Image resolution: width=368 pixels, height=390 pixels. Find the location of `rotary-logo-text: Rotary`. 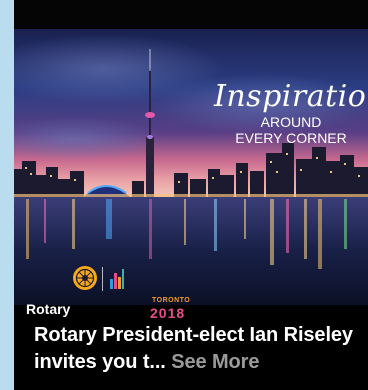

rotary-logo-text: Rotary is located at coordinates (48, 309).